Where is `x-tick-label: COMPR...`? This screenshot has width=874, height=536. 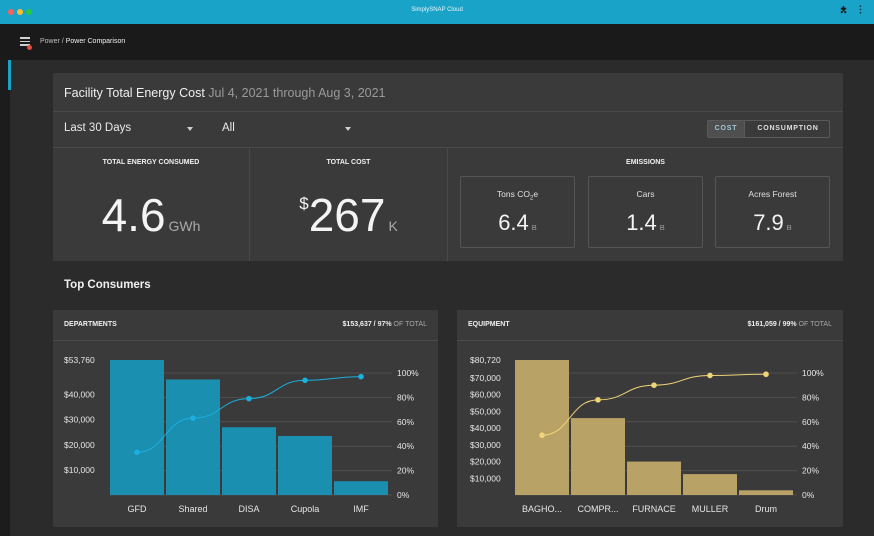 x-tick-label: COMPR... is located at coordinates (597, 509).